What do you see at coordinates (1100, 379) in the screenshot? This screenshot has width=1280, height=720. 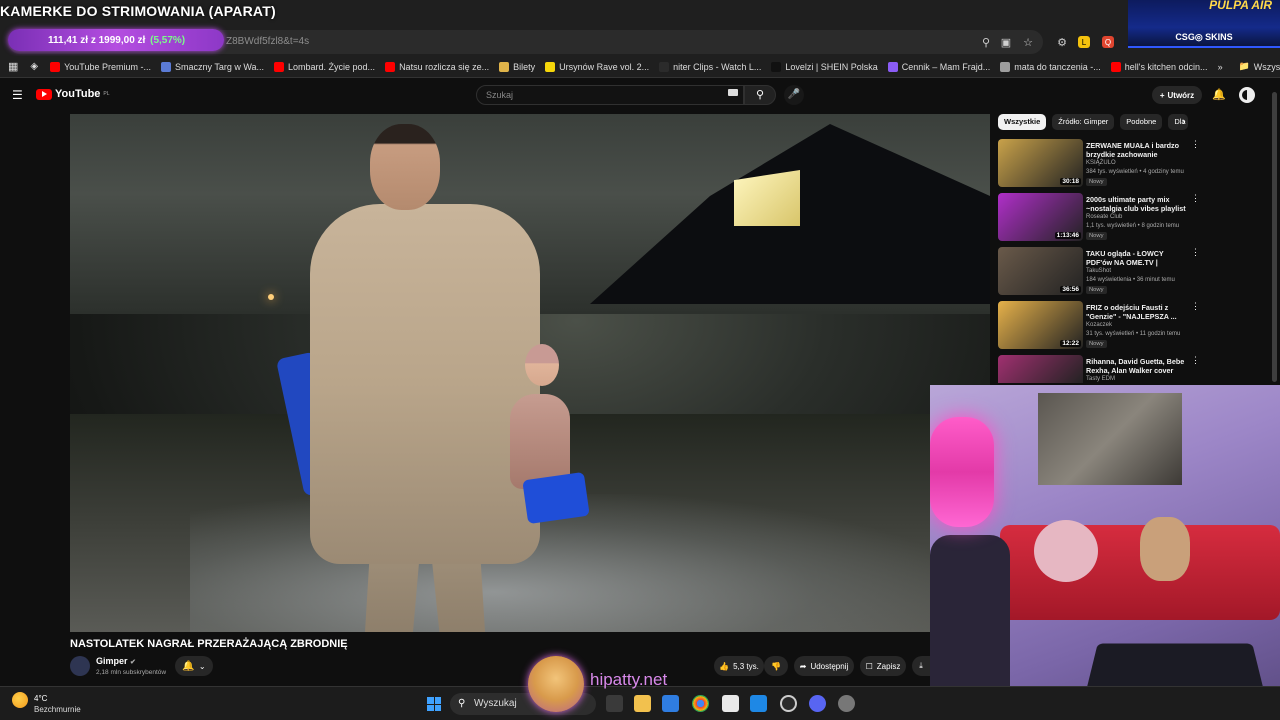 I see `recommendation-channel: Tasty EDM` at bounding box center [1100, 379].